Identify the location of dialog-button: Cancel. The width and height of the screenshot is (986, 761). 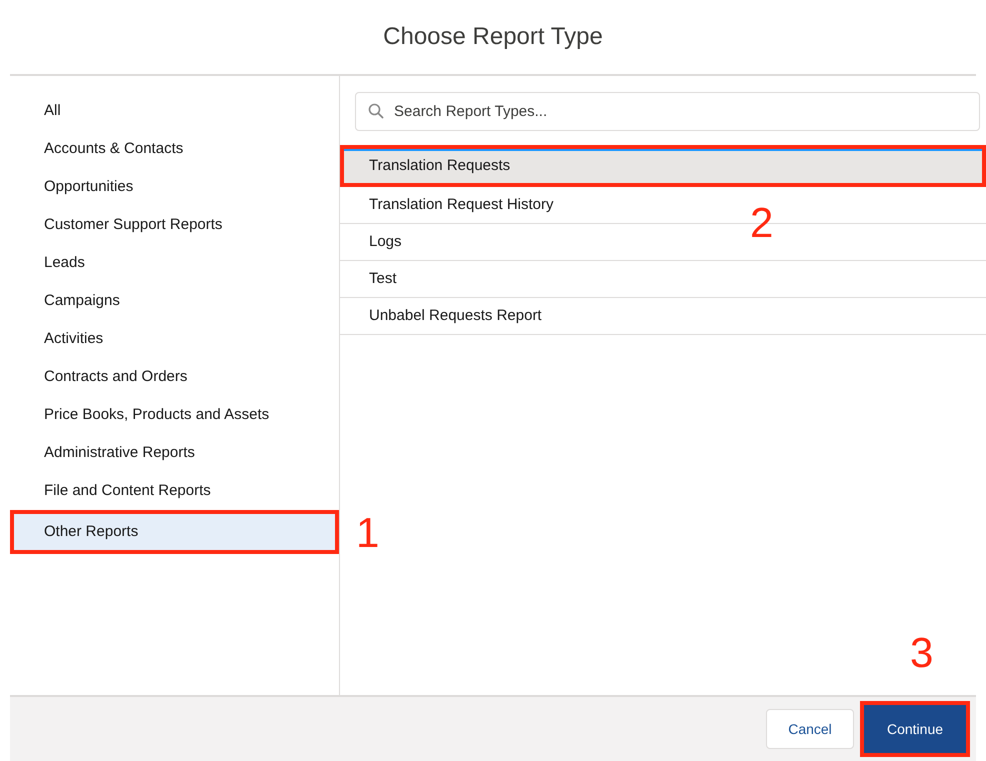
(810, 729).